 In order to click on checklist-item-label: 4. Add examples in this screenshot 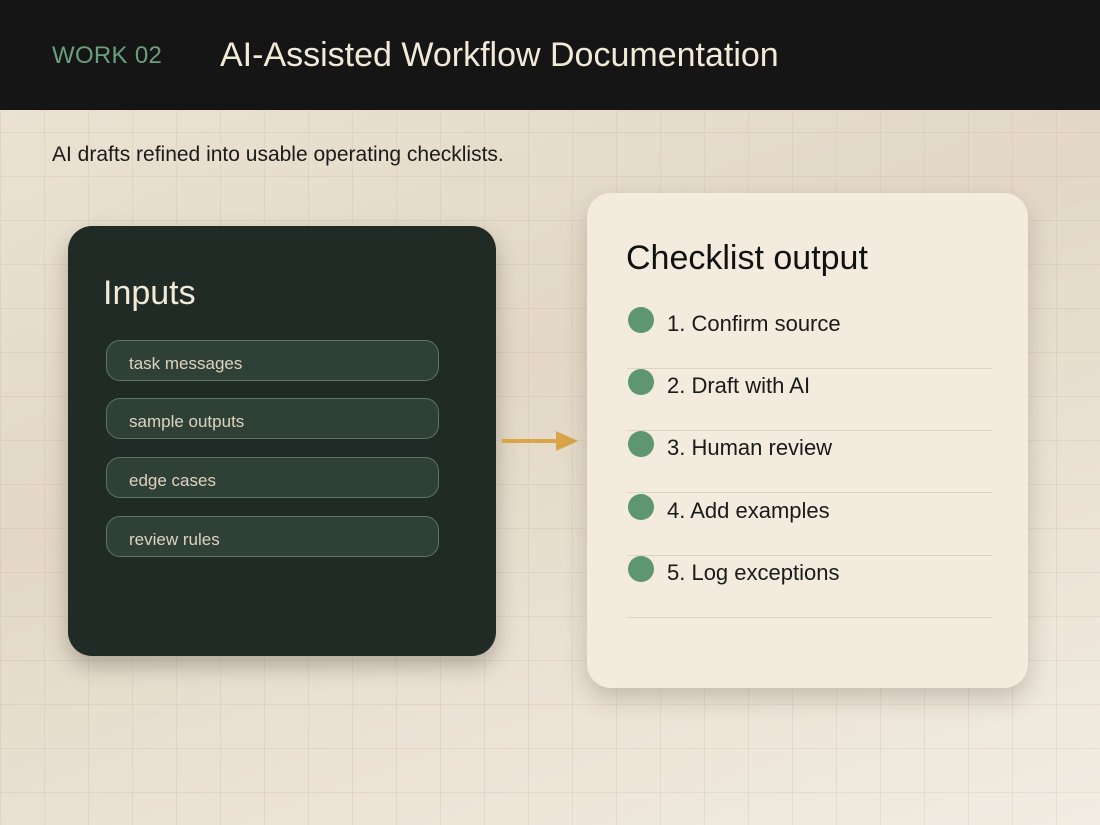, I will do `click(748, 510)`.